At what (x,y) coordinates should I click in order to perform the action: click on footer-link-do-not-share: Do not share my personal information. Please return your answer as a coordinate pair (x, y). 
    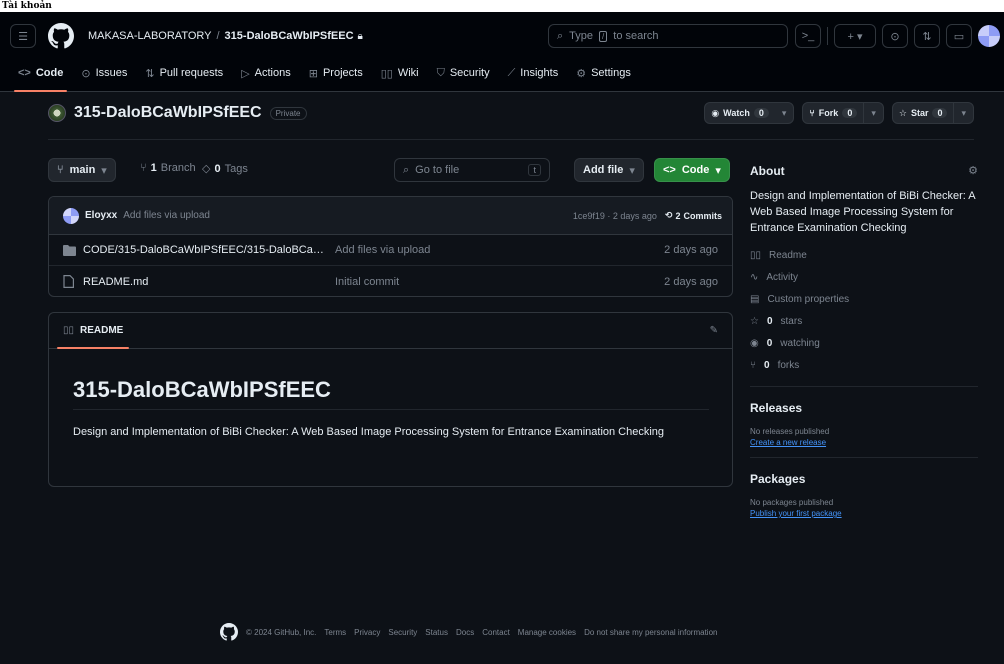
    Looking at the image, I should click on (650, 632).